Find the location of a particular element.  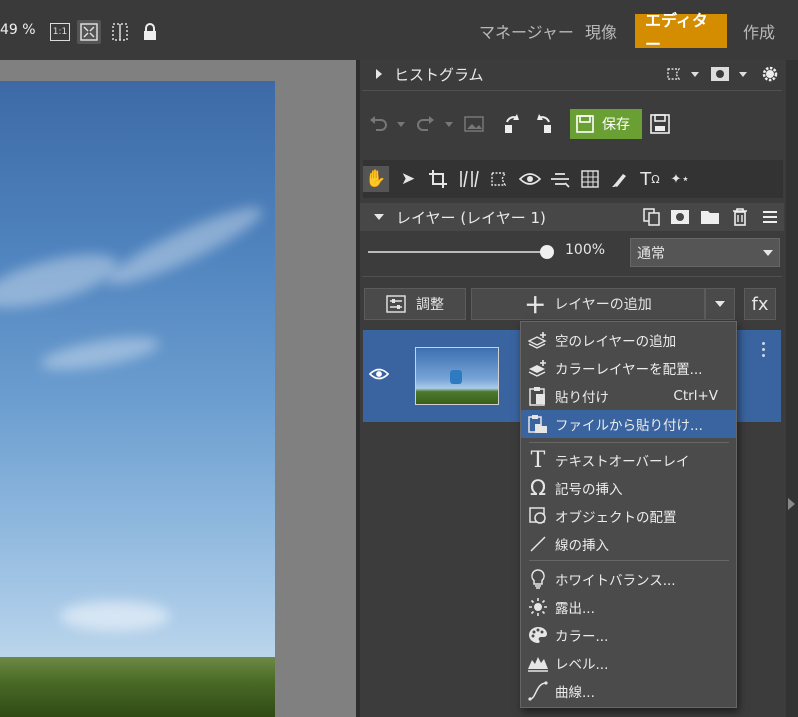

grid-warp-icon is located at coordinates (590, 179).